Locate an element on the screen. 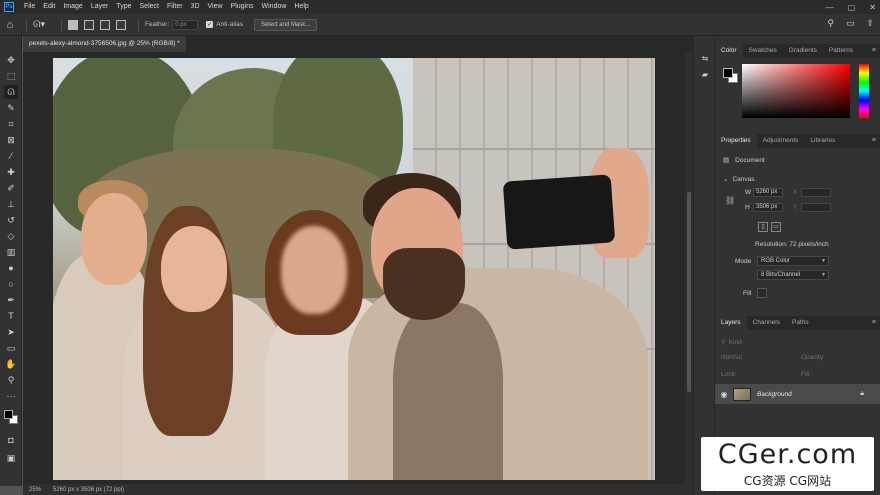  new-selection-button is located at coordinates (73, 24).